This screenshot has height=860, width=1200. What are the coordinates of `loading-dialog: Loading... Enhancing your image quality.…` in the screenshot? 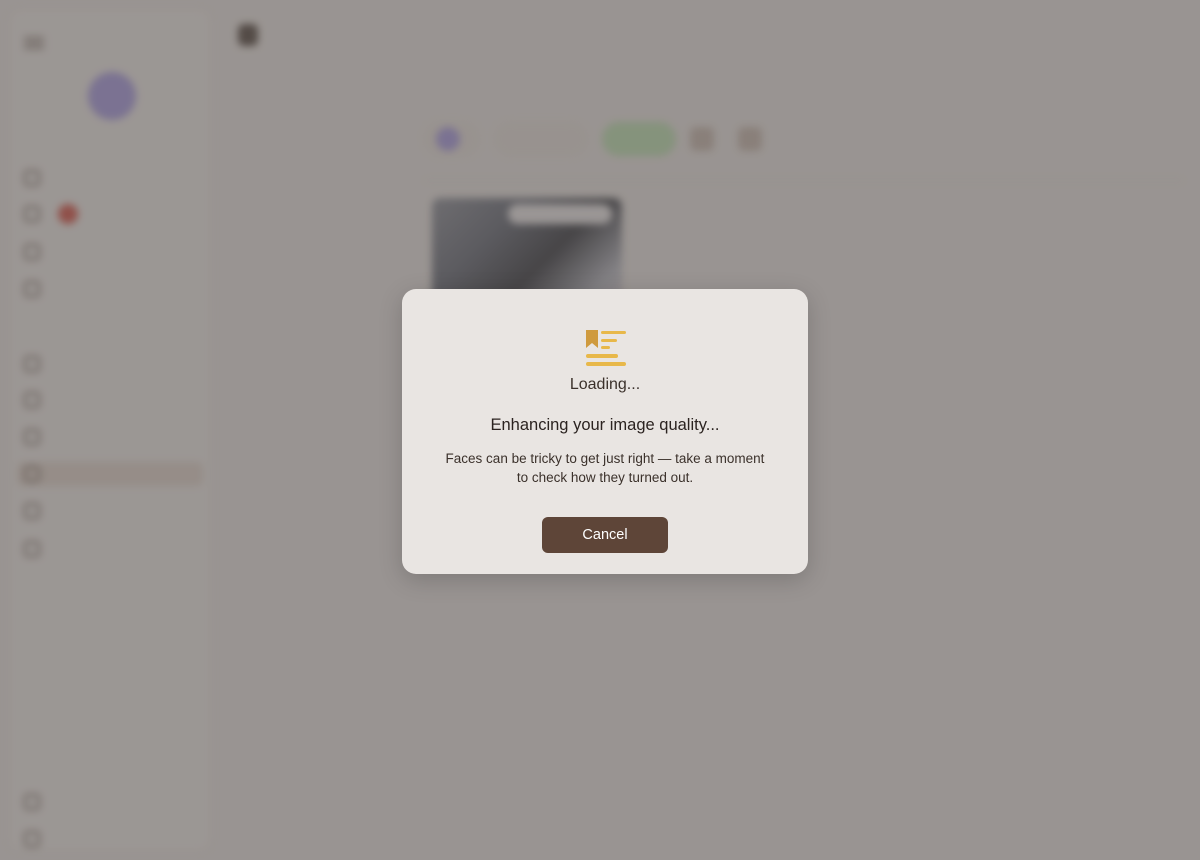 It's located at (605, 431).